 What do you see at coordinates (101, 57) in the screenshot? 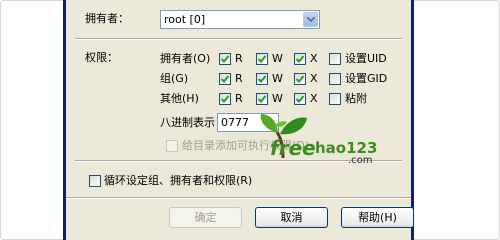
I see `permissions-label: 权限：` at bounding box center [101, 57].